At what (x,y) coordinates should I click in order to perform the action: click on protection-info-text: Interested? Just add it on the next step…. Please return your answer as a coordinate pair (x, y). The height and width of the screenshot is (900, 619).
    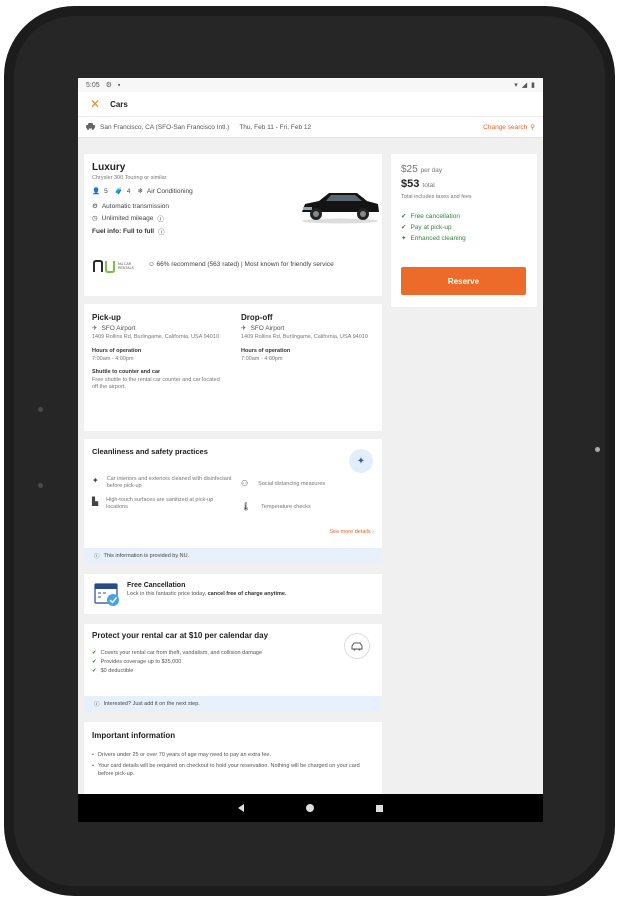
    Looking at the image, I should click on (151, 704).